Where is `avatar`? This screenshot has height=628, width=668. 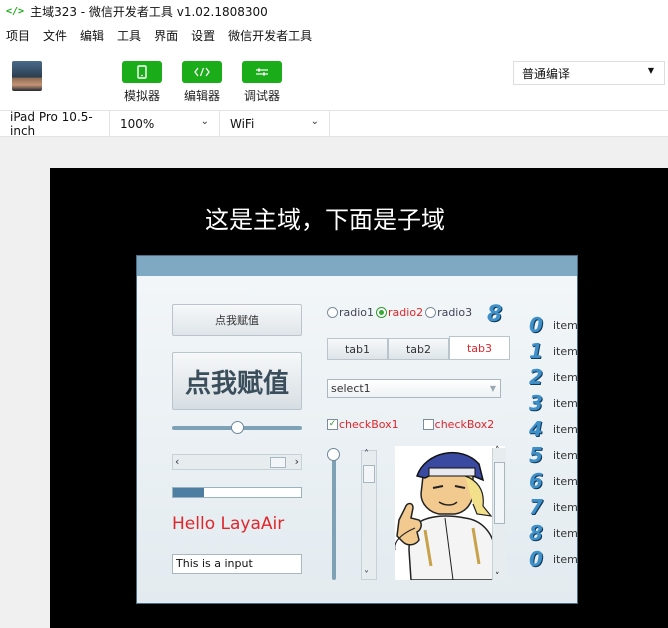
avatar is located at coordinates (27, 76).